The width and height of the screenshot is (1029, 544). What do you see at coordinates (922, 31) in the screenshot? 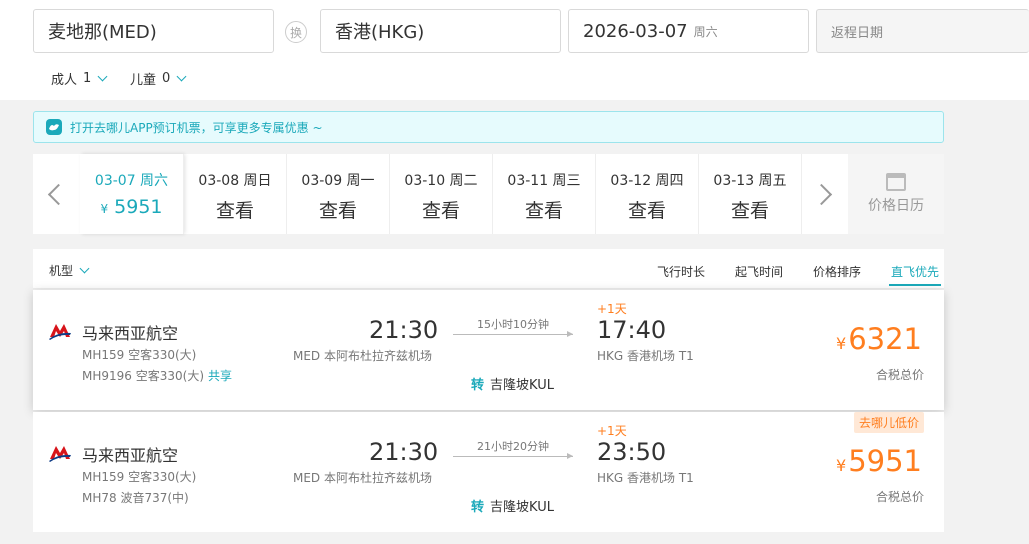
I see `return-date-field: 返程日期` at bounding box center [922, 31].